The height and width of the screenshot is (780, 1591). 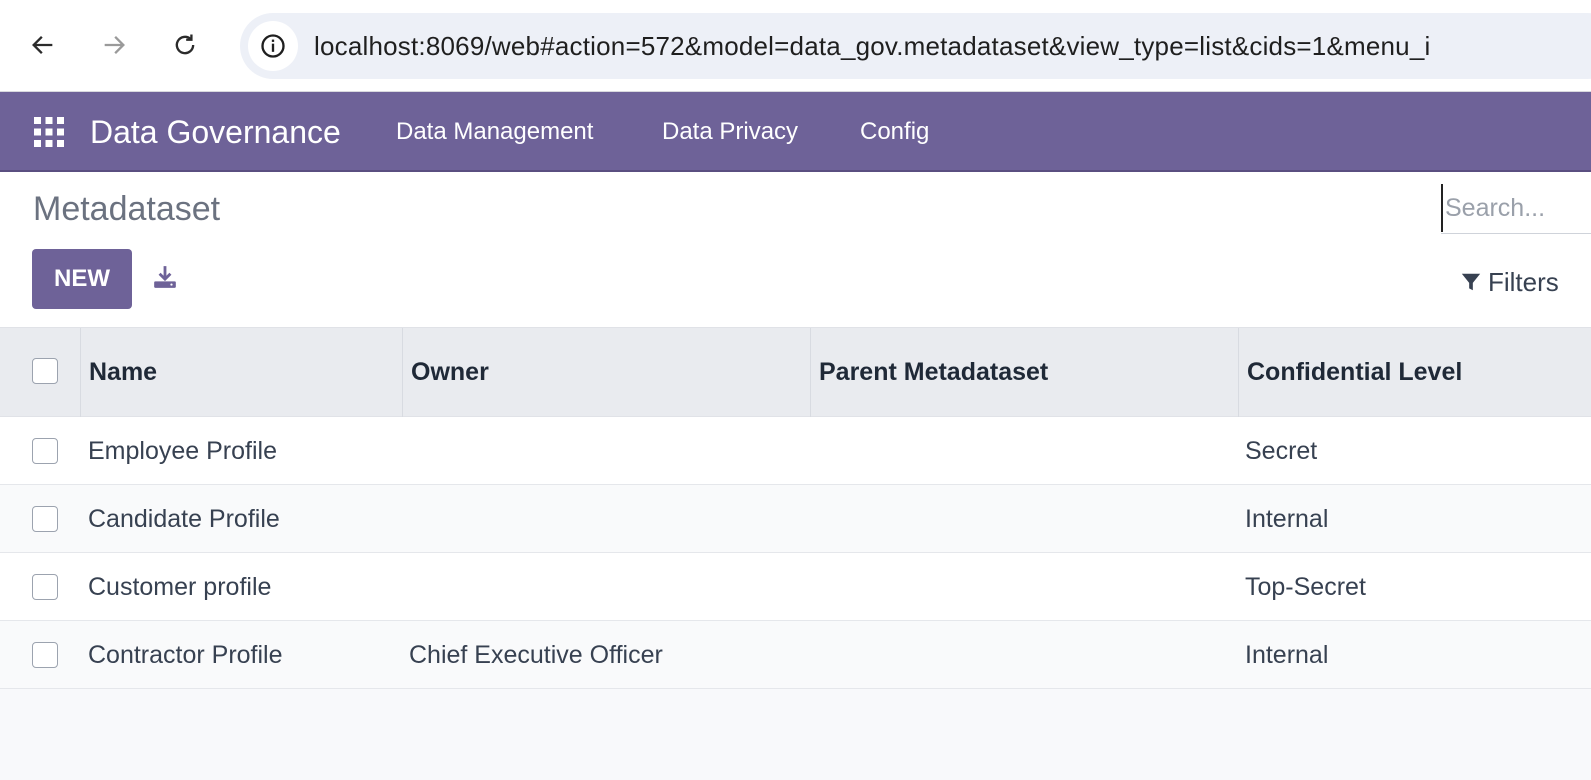 I want to click on site-info-icon, so click(x=273, y=46).